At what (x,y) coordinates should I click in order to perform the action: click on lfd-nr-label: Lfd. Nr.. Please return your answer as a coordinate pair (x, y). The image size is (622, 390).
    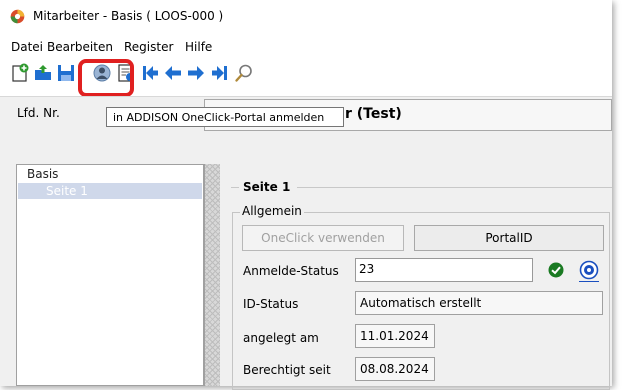
    Looking at the image, I should click on (38, 113).